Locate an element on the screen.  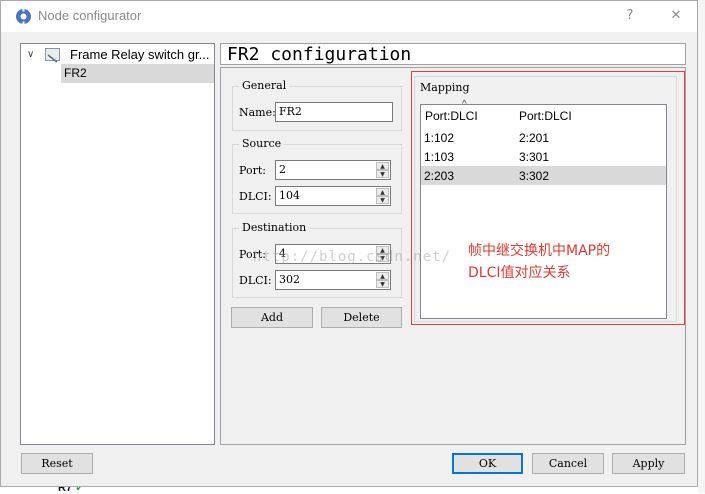
title-bar: Node configurator ? ✕ is located at coordinates (349, 16).